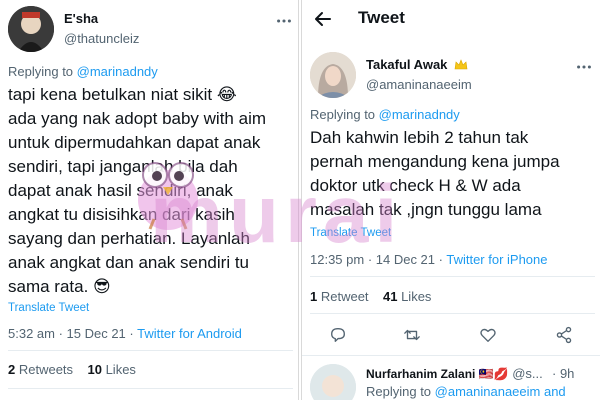 The width and height of the screenshot is (600, 400). I want to click on retweet-icon, so click(412, 335).